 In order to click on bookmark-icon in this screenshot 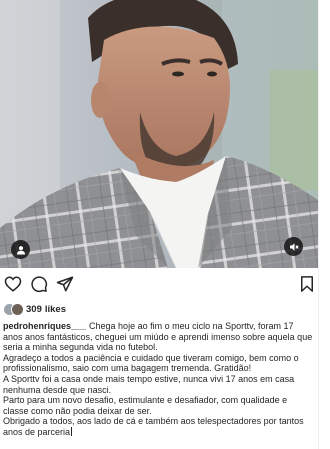, I will do `click(307, 284)`.